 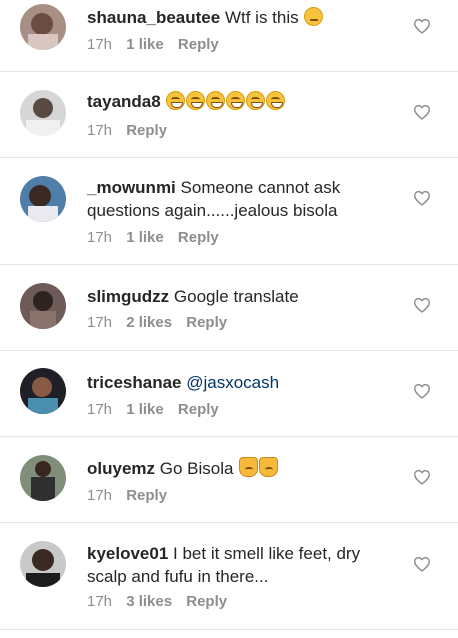 I want to click on comment-likes: 2 likes, so click(x=149, y=322).